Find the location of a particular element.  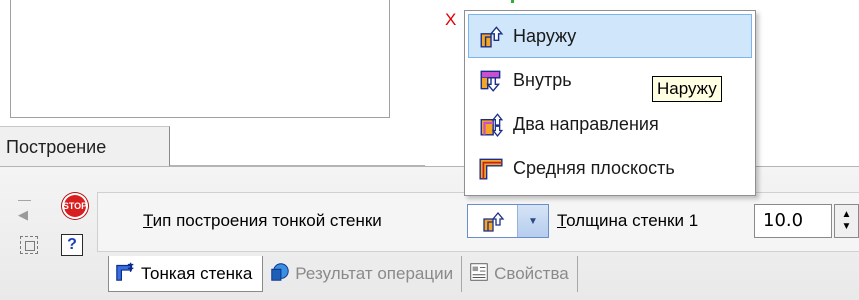

tab-build: Построение is located at coordinates (85, 146).